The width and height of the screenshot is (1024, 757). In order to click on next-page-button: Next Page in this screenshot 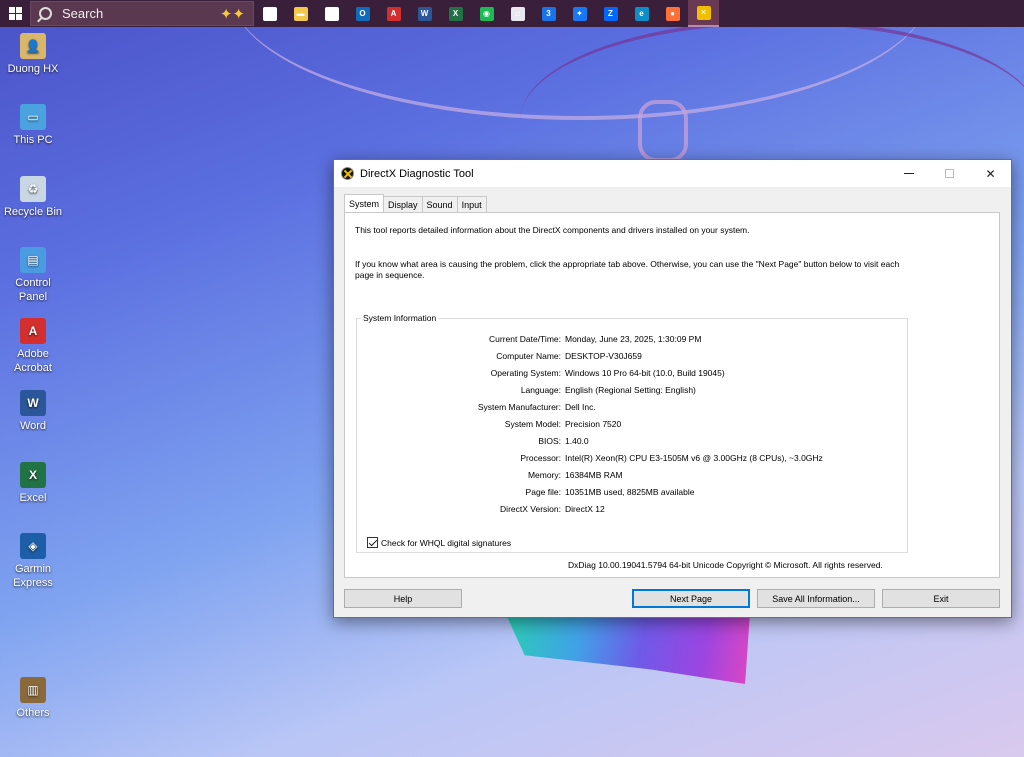, I will do `click(691, 598)`.